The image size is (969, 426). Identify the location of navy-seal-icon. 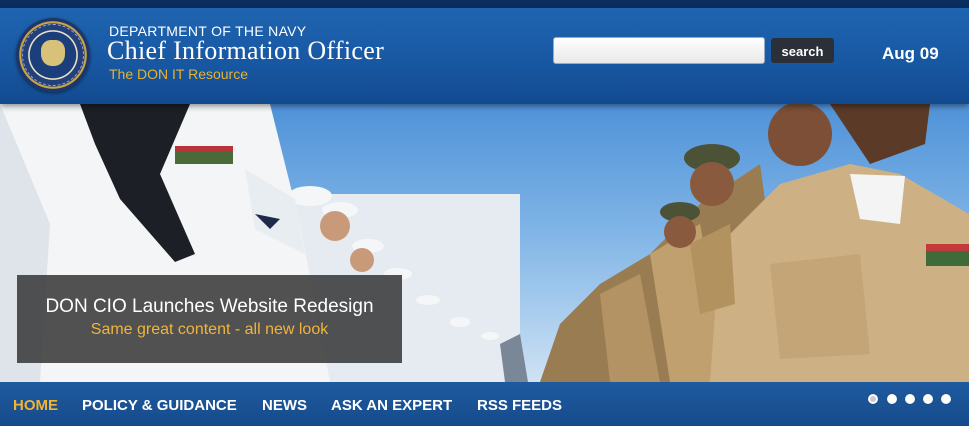
(53, 55).